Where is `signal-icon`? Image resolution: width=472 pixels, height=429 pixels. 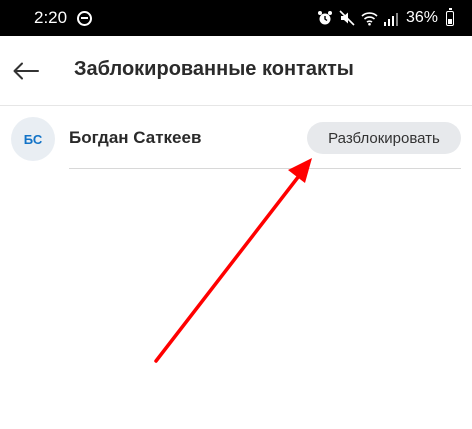
signal-icon is located at coordinates (390, 18).